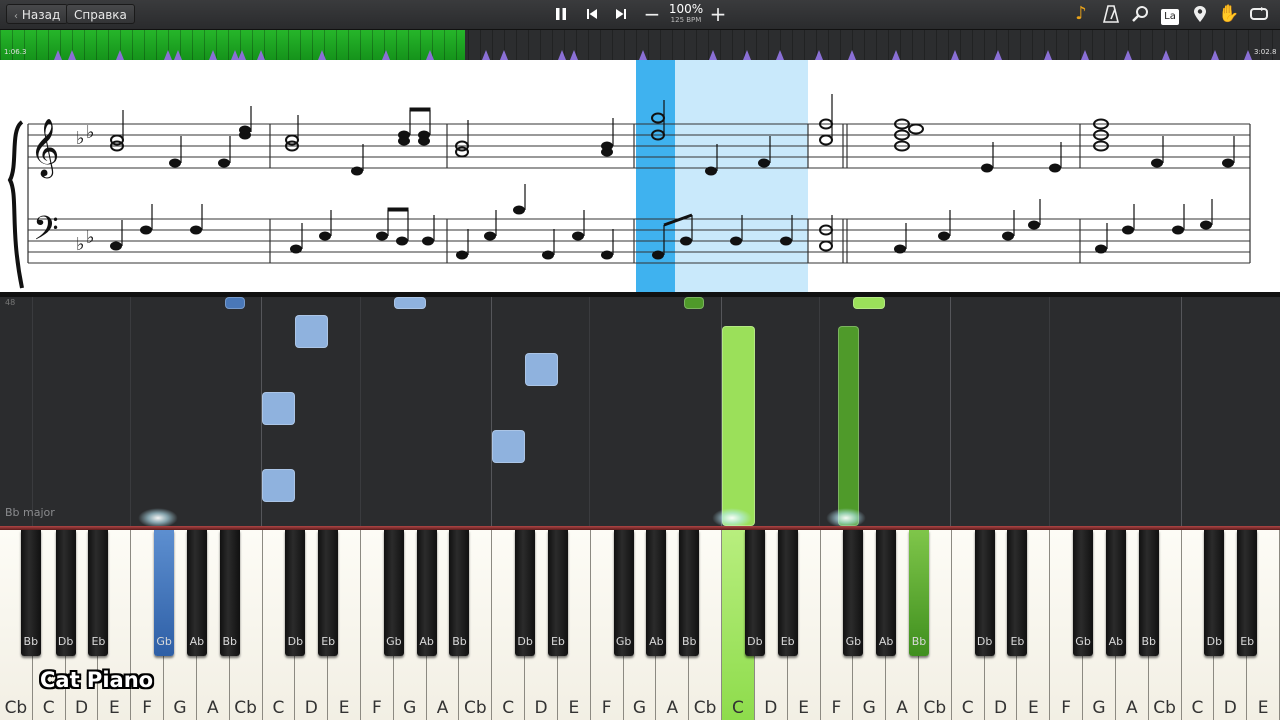  What do you see at coordinates (1200, 14) in the screenshot?
I see `marker-button` at bounding box center [1200, 14].